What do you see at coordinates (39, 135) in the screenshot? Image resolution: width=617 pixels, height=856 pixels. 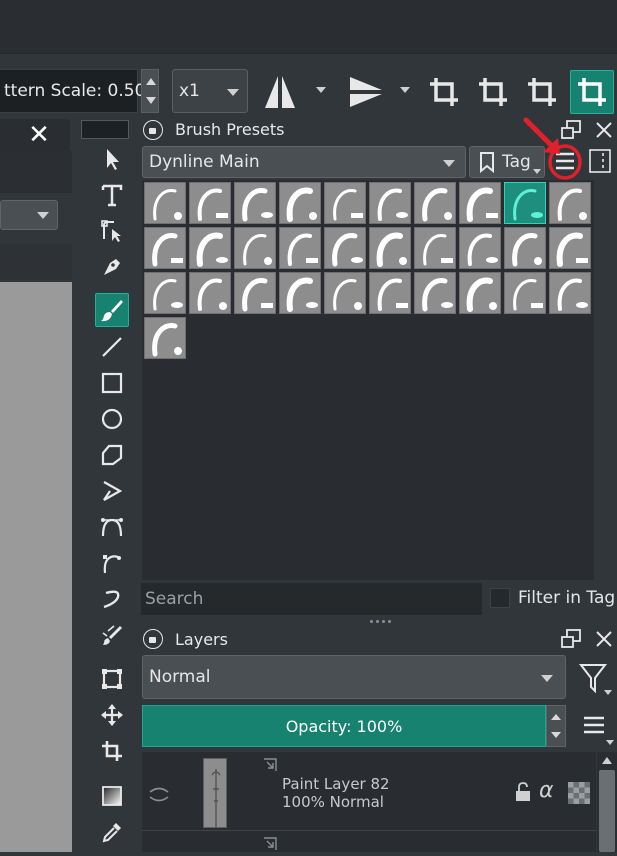 I see `close-icon: ✕` at bounding box center [39, 135].